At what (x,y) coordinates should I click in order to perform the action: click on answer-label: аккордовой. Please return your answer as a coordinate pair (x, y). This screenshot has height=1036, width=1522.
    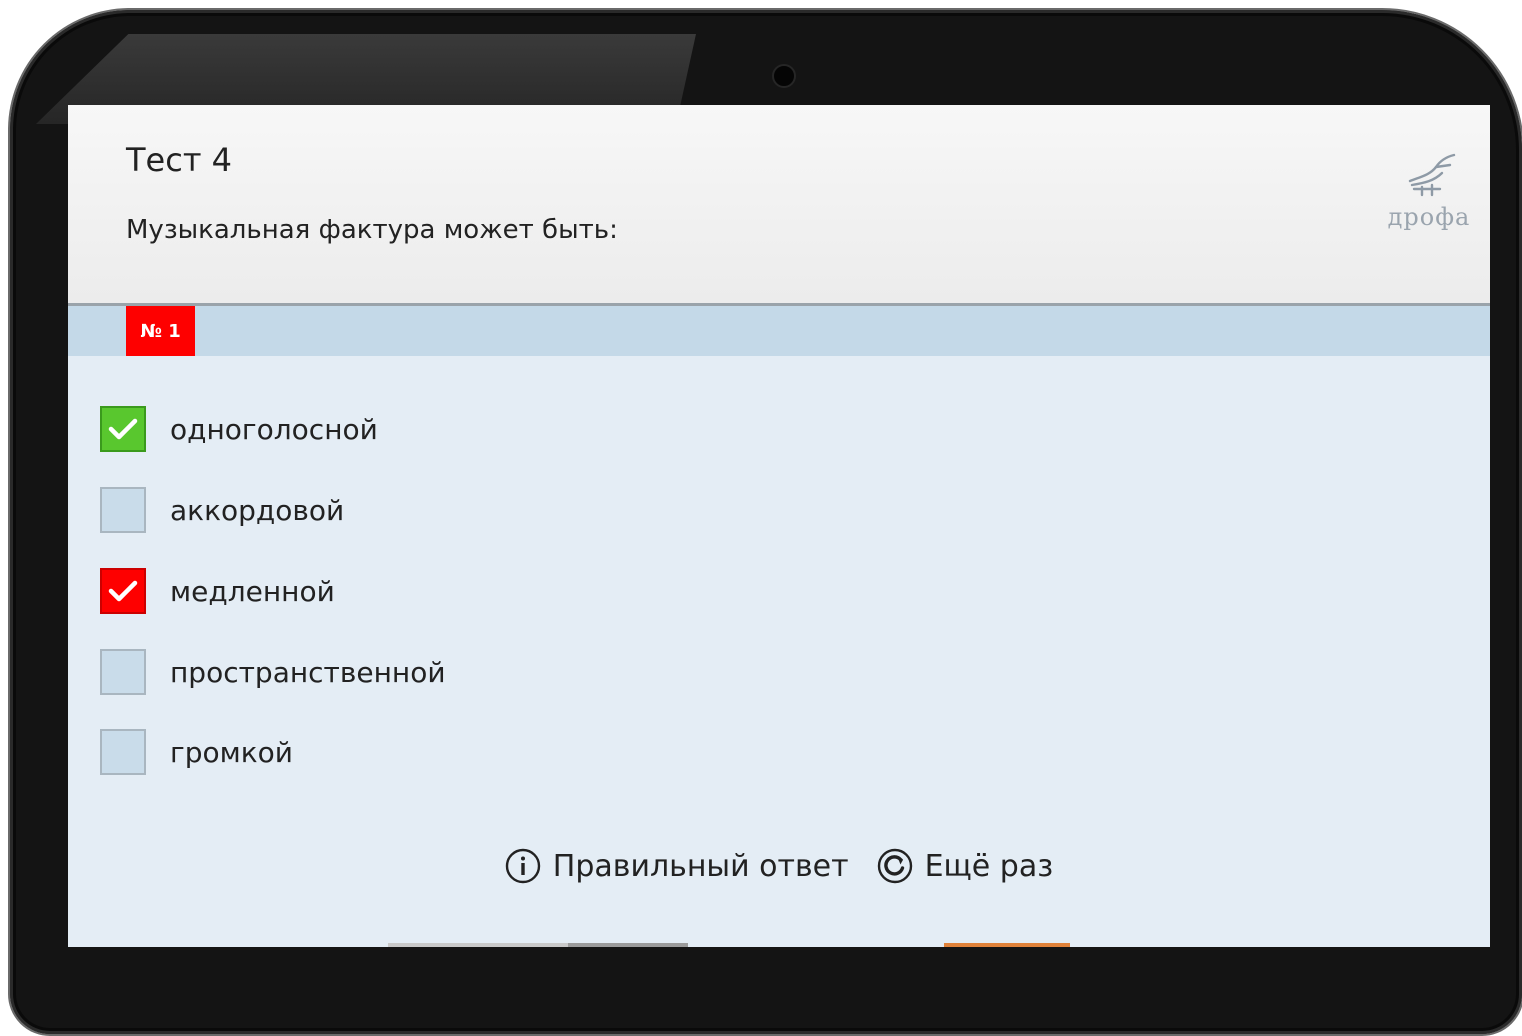
    Looking at the image, I should click on (257, 510).